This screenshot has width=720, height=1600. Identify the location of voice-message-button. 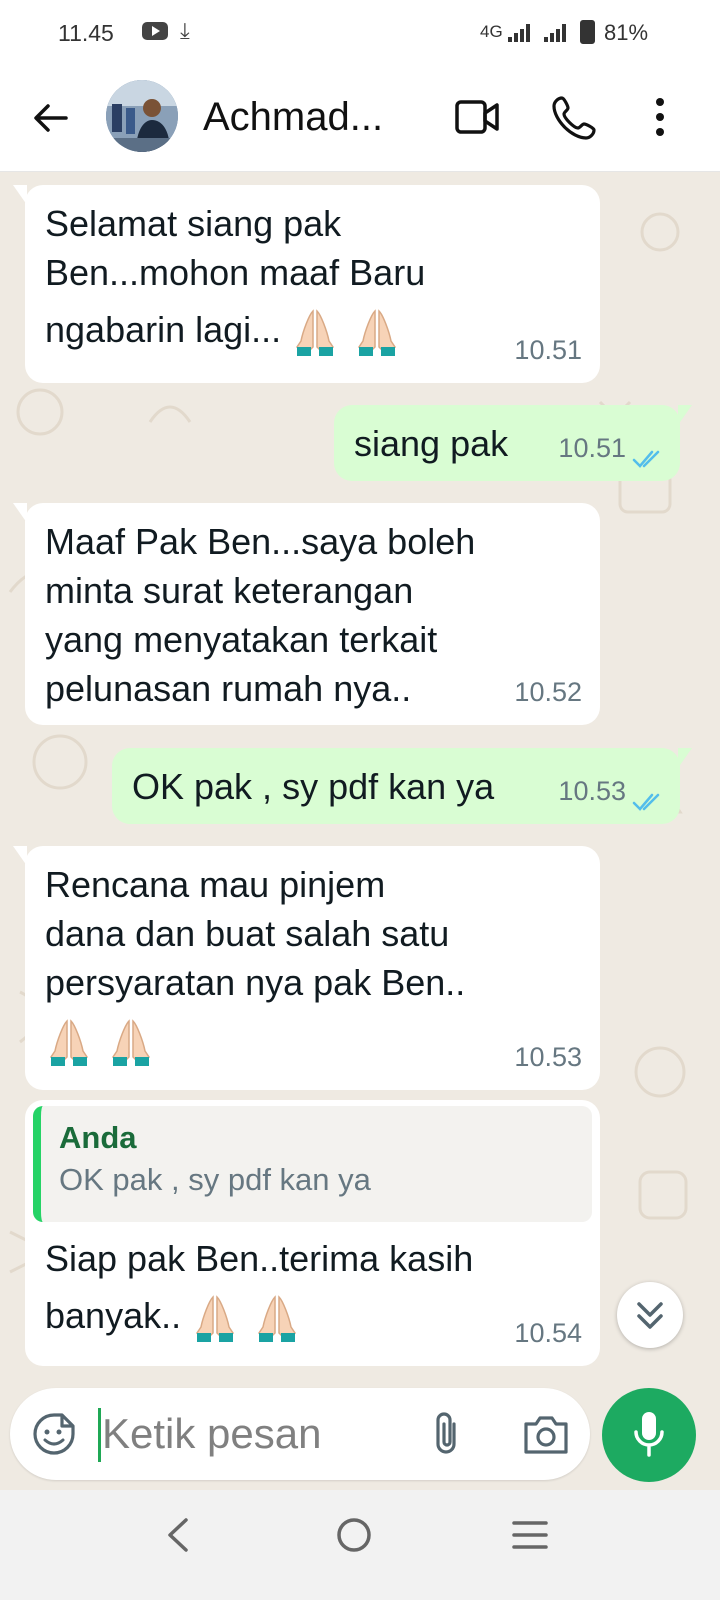
(649, 1435).